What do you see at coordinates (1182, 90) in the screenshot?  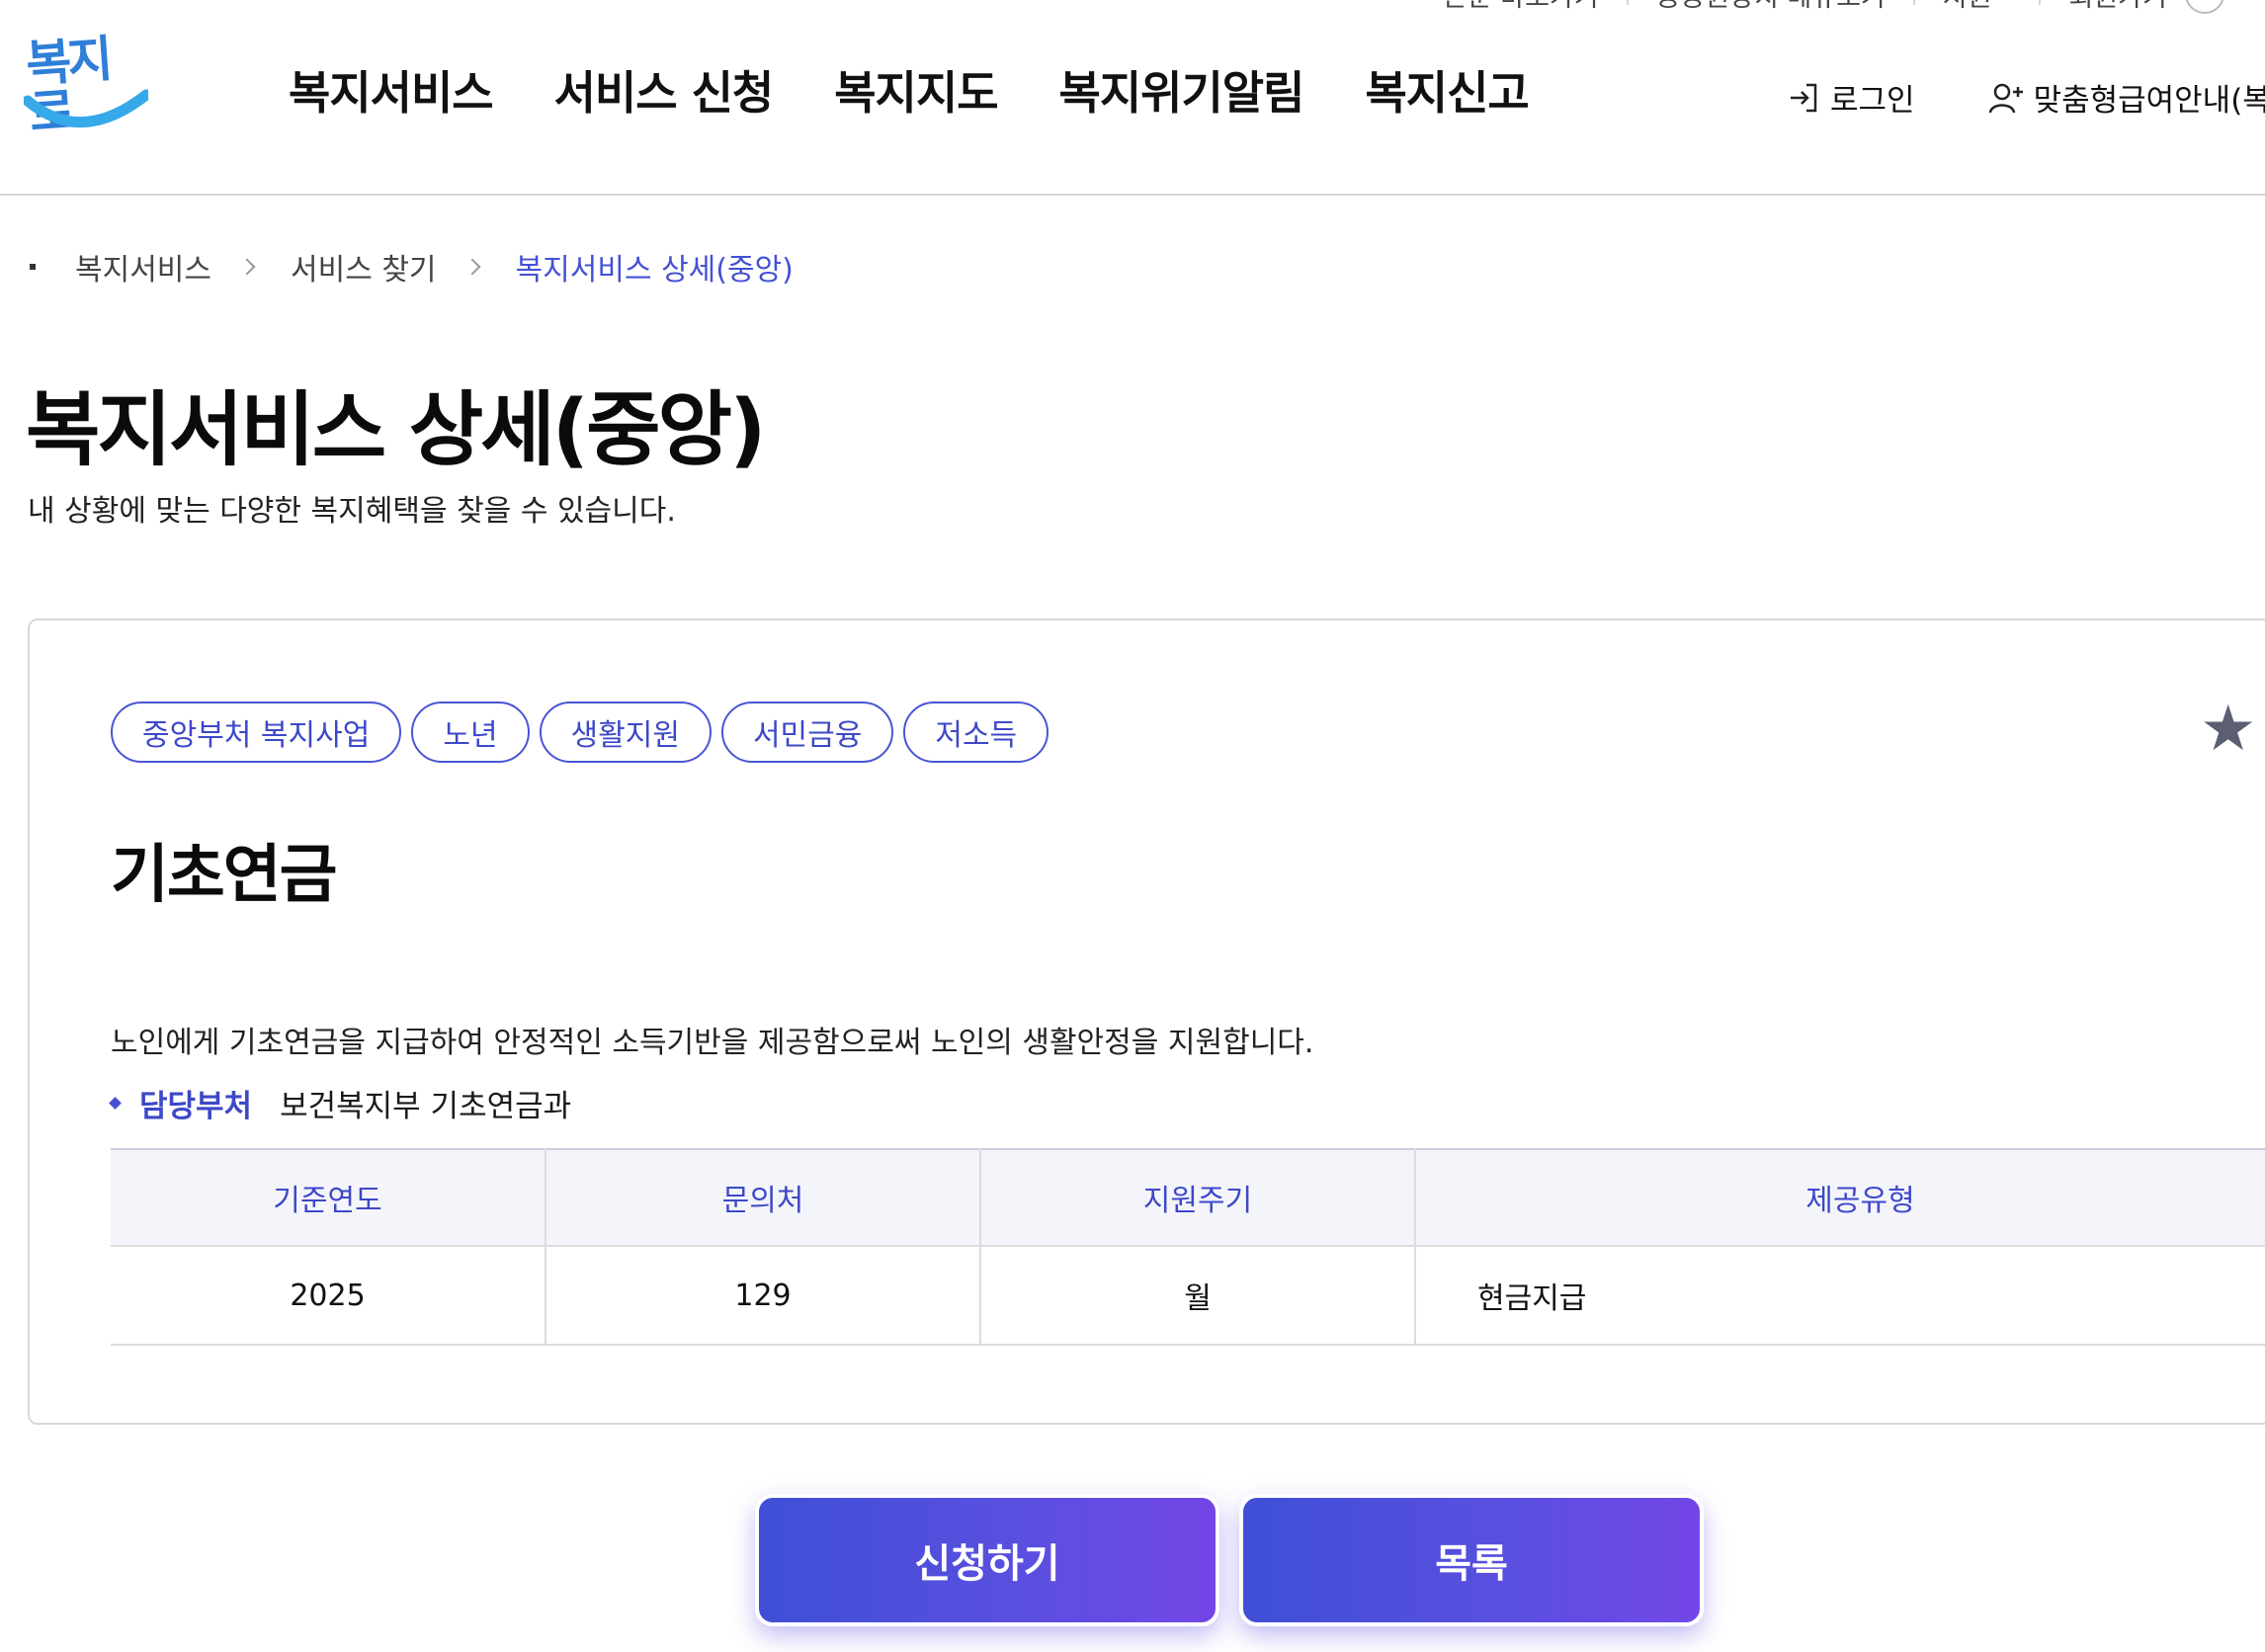 I see `nav-welfare-crisis-alert: 복지위기알림` at bounding box center [1182, 90].